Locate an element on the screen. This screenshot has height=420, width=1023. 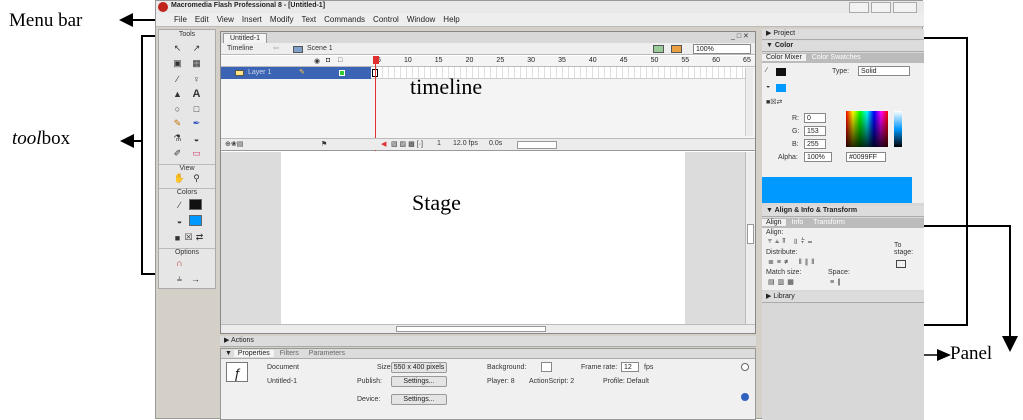
library-panel-header: ▶ Library is located at coordinates (843, 297).